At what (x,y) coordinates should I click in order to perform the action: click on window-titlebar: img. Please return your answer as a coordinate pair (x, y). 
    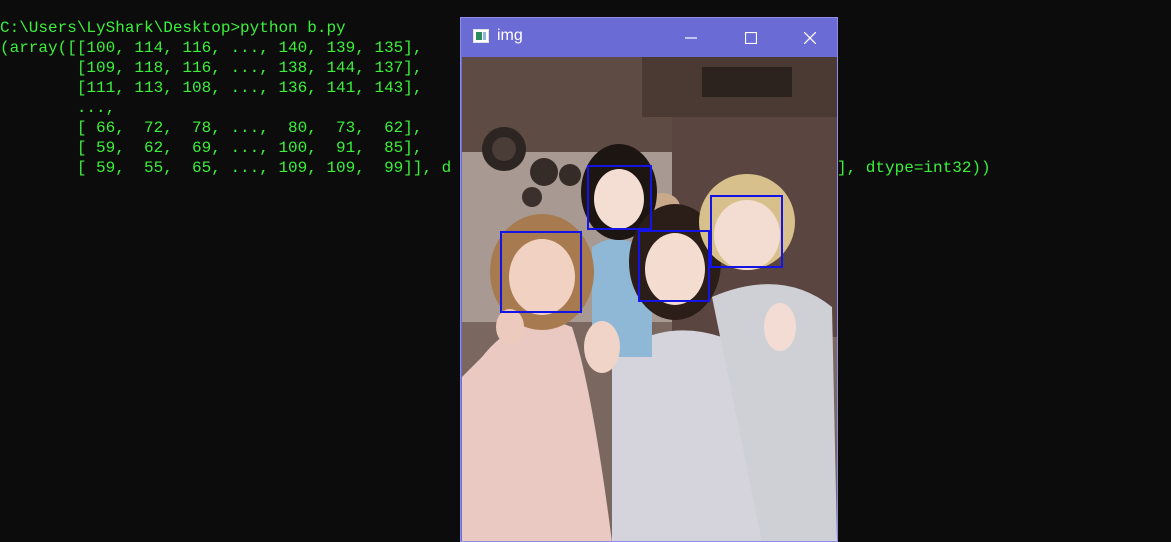
    Looking at the image, I should click on (649, 37).